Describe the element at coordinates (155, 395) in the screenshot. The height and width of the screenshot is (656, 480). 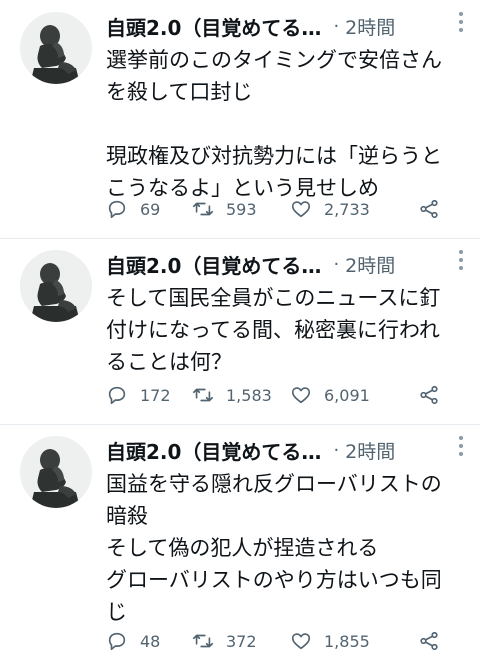
I see `reply-count: 172` at that location.